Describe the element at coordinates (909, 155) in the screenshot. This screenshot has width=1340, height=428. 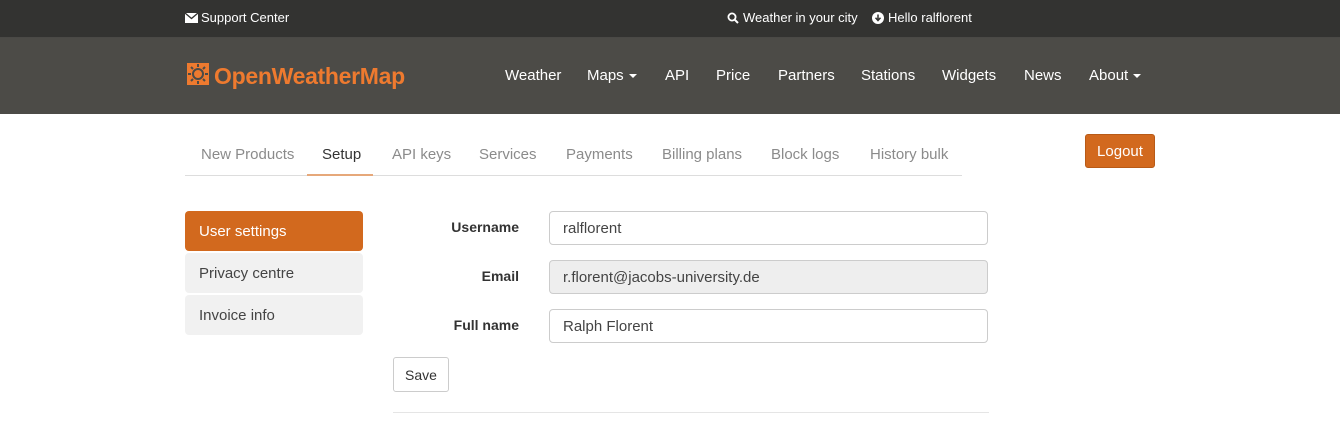
I see `tab-history-bulk: History bulk` at that location.